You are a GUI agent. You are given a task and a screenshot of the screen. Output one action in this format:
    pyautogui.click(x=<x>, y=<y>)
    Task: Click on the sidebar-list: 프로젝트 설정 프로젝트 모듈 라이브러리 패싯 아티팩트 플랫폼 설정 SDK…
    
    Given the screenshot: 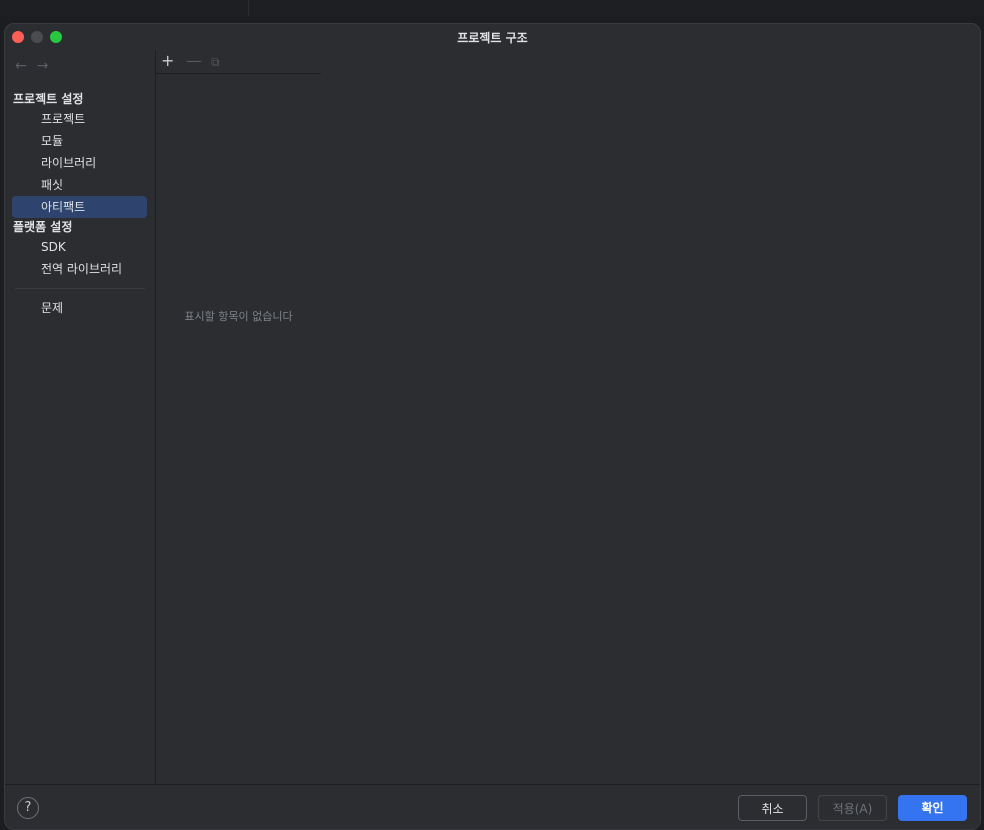 What is the action you would take?
    pyautogui.click(x=80, y=204)
    